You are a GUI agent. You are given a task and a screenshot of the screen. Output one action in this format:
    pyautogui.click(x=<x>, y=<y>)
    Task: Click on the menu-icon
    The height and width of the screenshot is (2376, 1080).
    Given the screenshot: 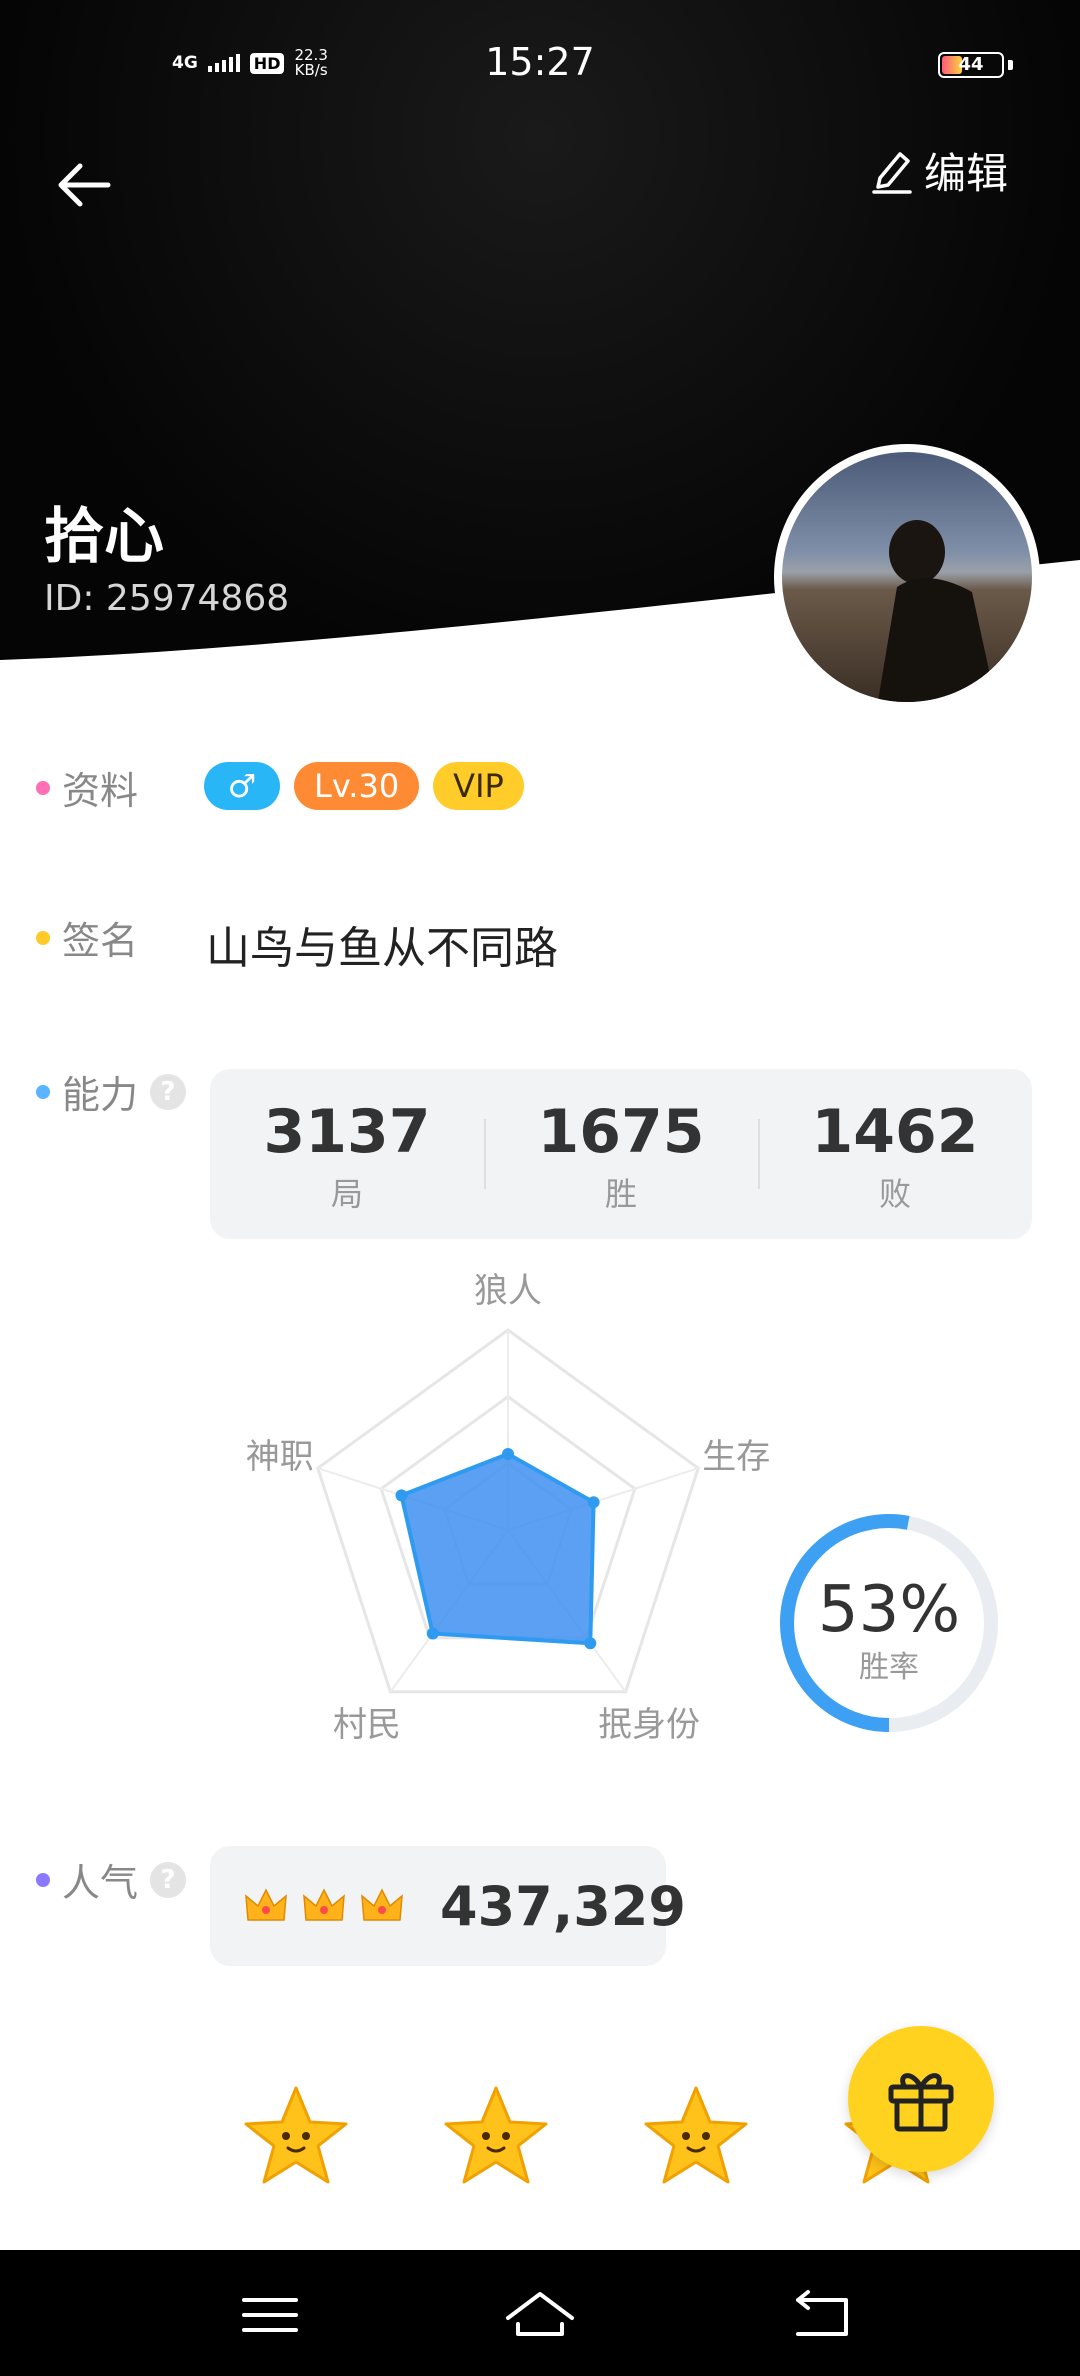 What is the action you would take?
    pyautogui.click(x=270, y=2315)
    